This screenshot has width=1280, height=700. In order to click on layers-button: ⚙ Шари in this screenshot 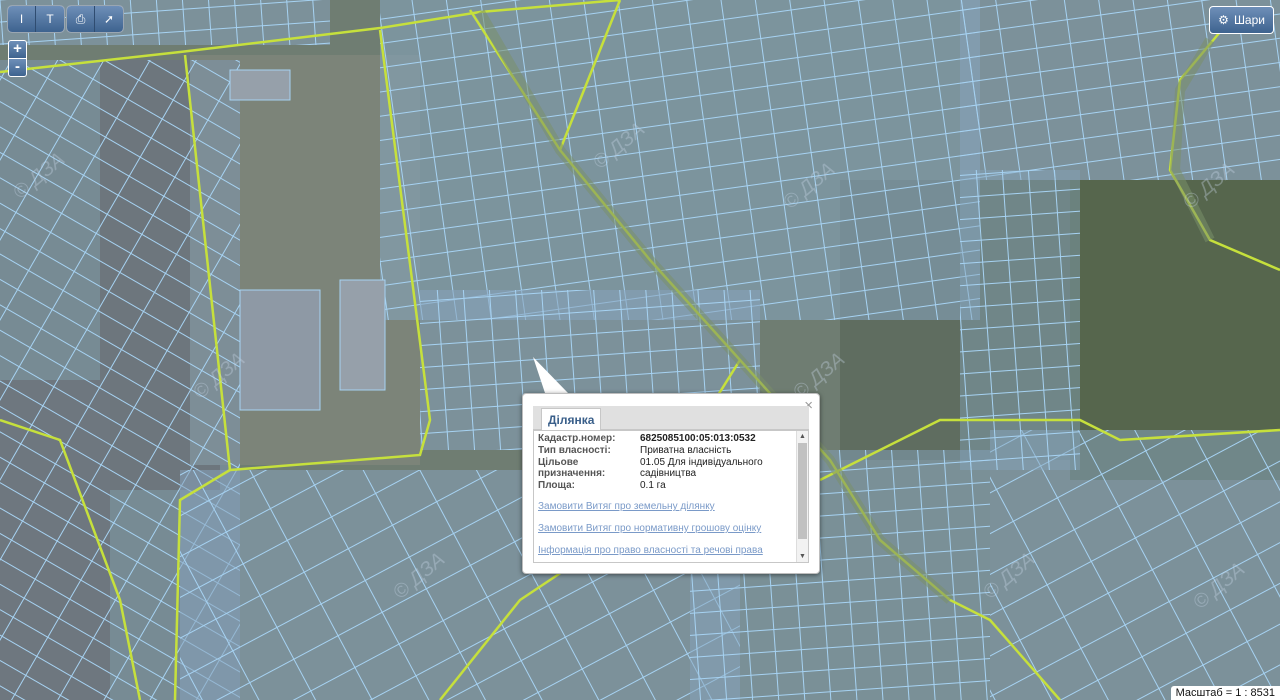, I will do `click(1241, 20)`.